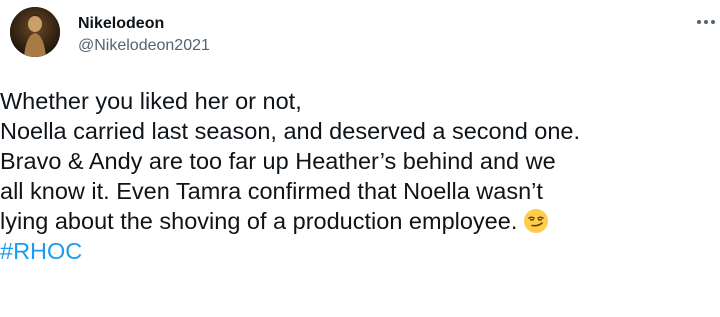  What do you see at coordinates (41, 251) in the screenshot?
I see `hashtag-link: #RHOC` at bounding box center [41, 251].